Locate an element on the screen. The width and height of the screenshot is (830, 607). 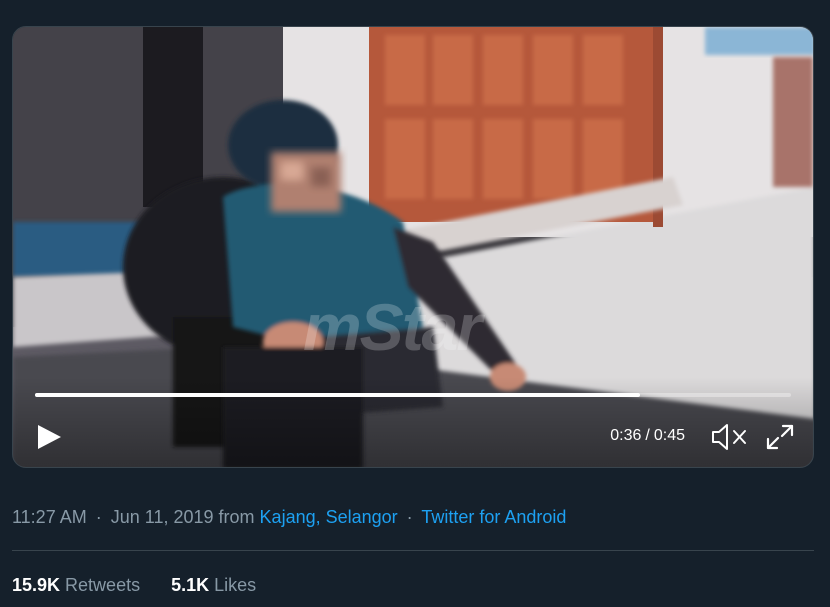
likes-count: 5.1K is located at coordinates (190, 585).